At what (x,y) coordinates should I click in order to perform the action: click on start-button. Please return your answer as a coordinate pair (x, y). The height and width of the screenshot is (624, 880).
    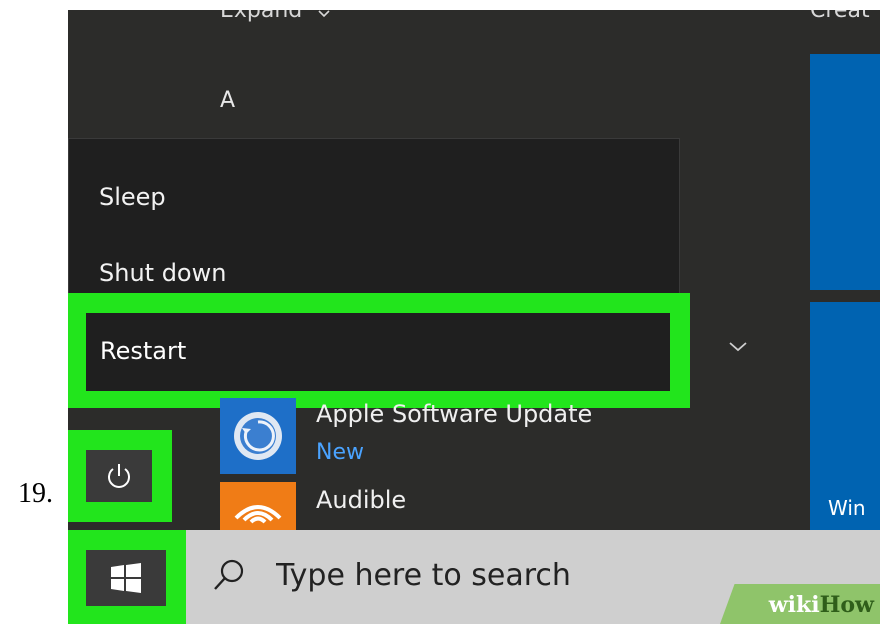
    Looking at the image, I should click on (126, 578).